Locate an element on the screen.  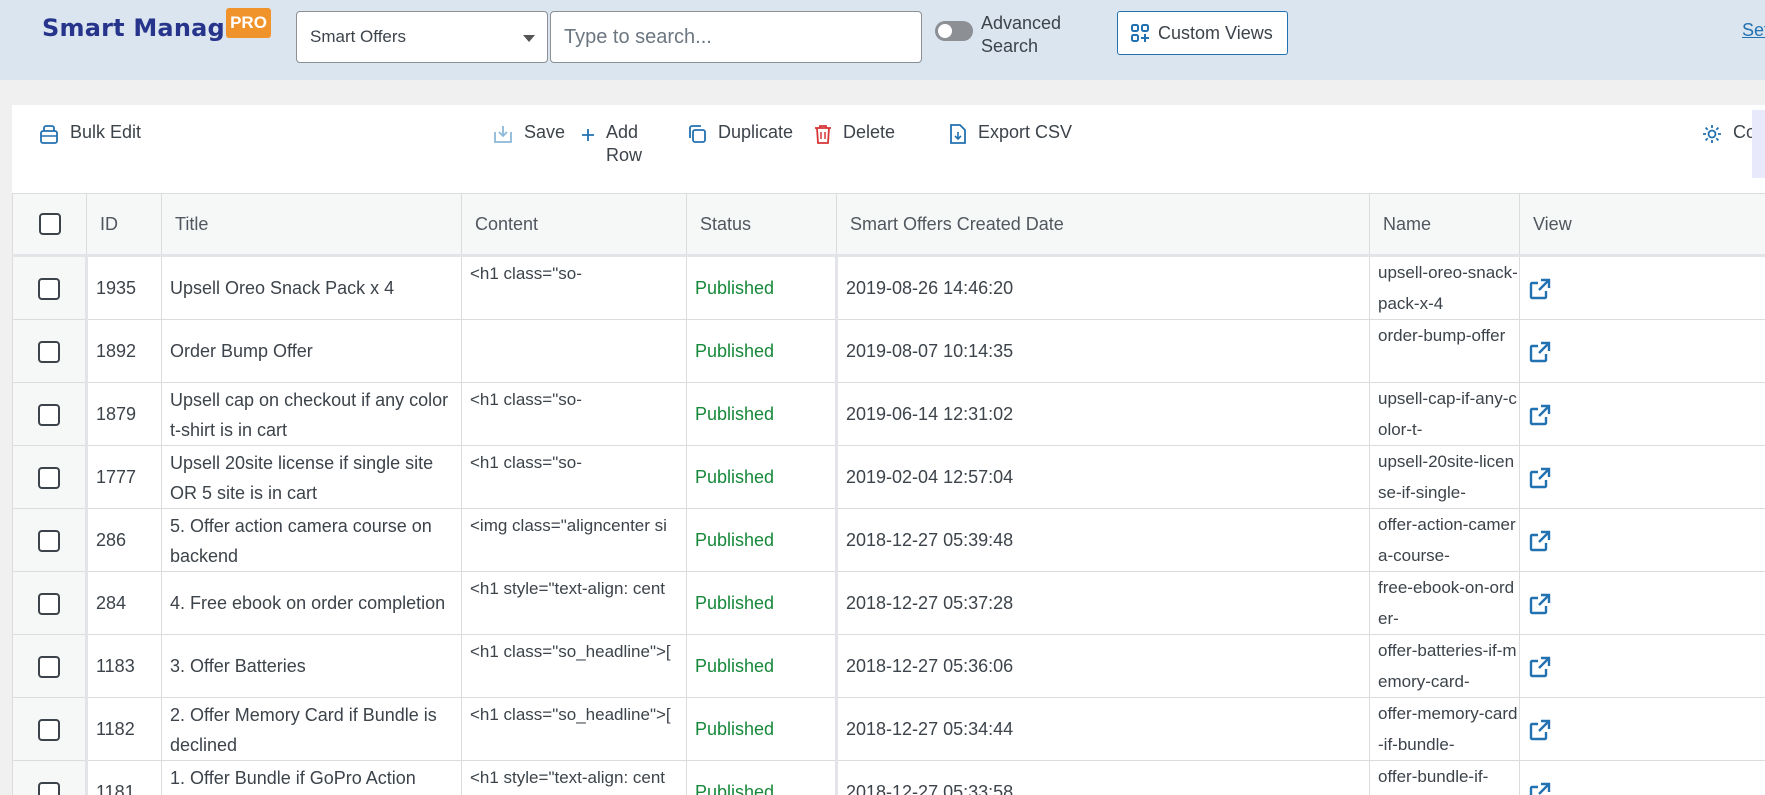
cell-id: 1935 is located at coordinates (124, 287).